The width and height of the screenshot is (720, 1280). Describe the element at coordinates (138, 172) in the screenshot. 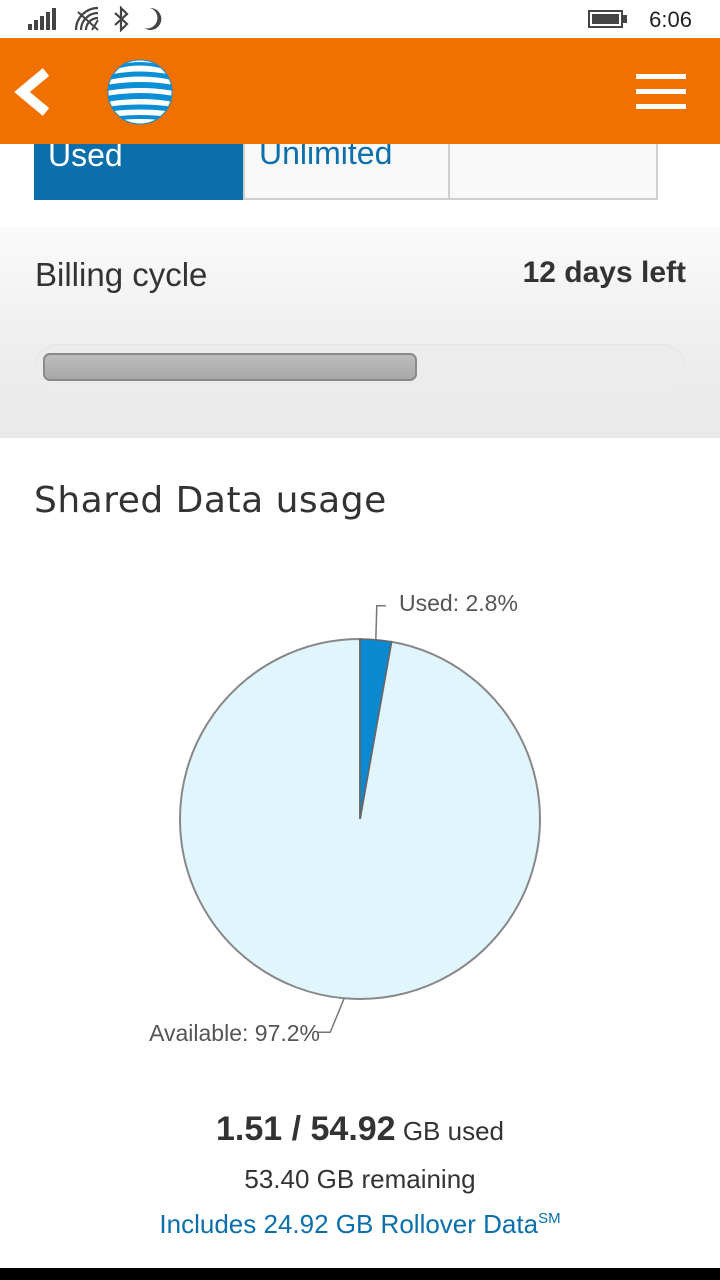

I see `tab-used: Used` at that location.